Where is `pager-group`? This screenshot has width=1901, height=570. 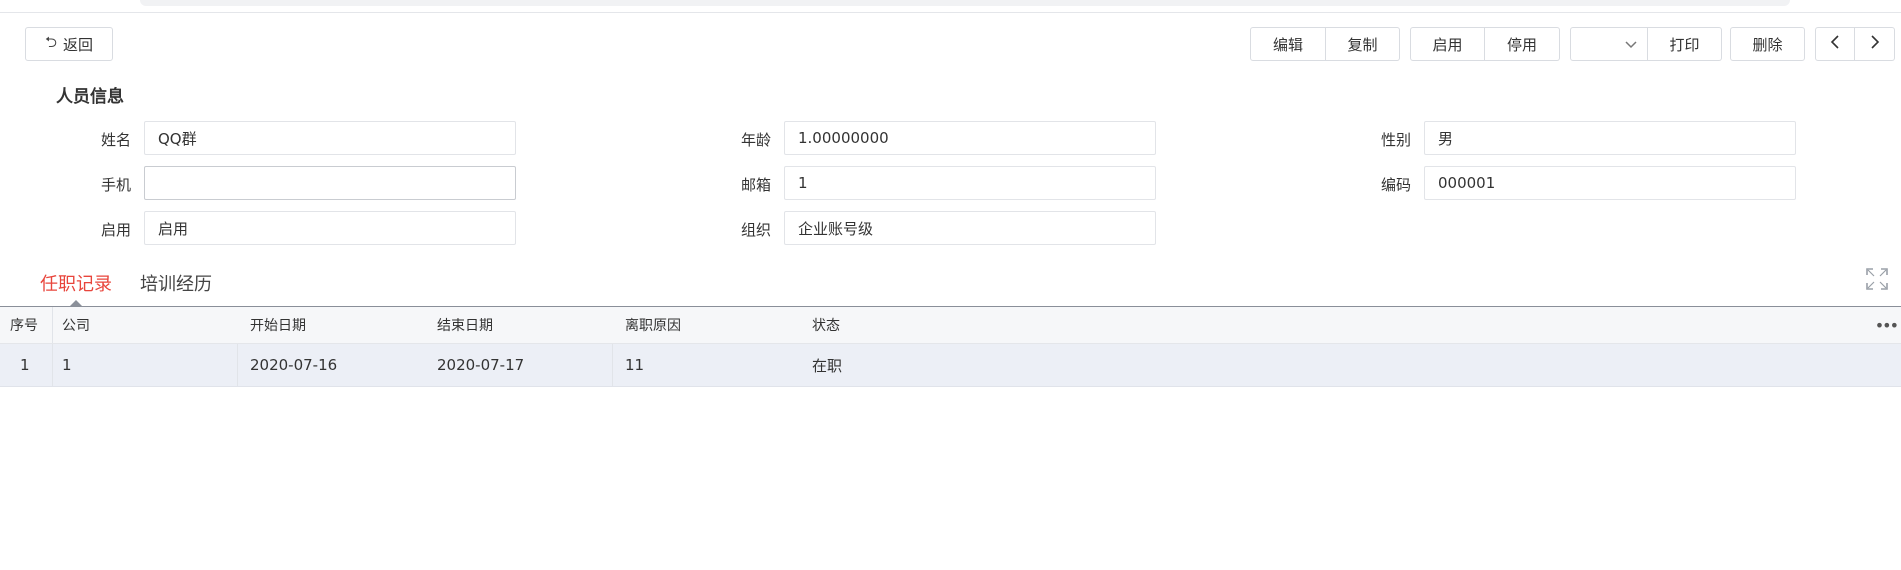
pager-group is located at coordinates (1855, 44).